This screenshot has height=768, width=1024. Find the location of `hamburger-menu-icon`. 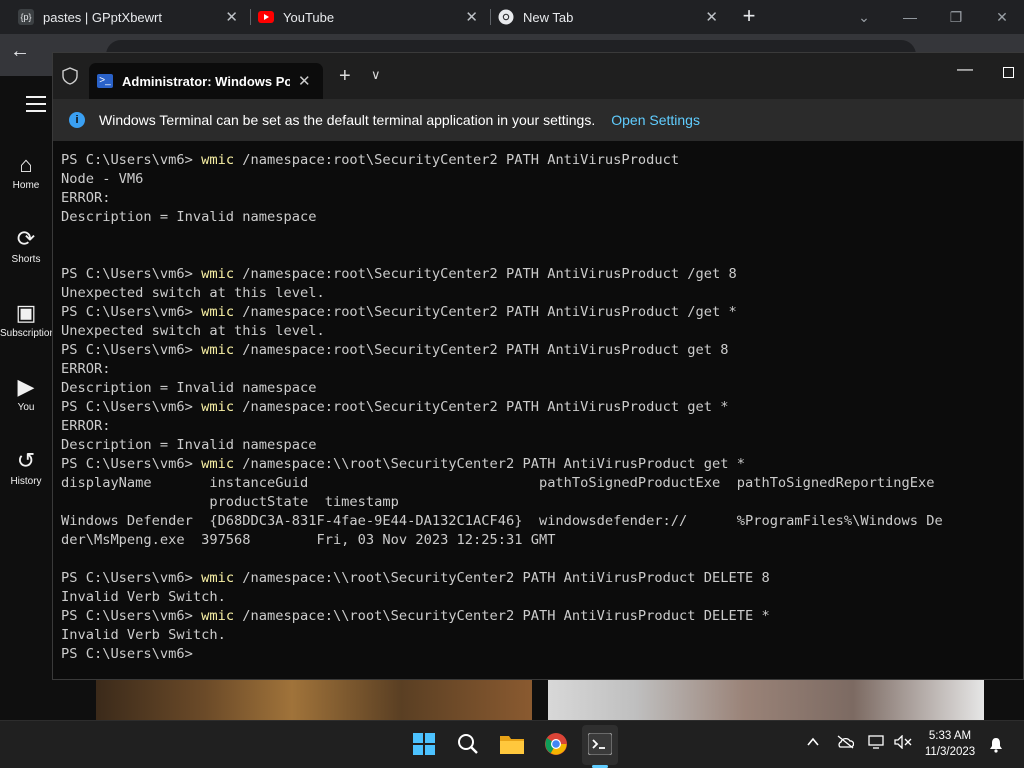

hamburger-menu-icon is located at coordinates (36, 106).